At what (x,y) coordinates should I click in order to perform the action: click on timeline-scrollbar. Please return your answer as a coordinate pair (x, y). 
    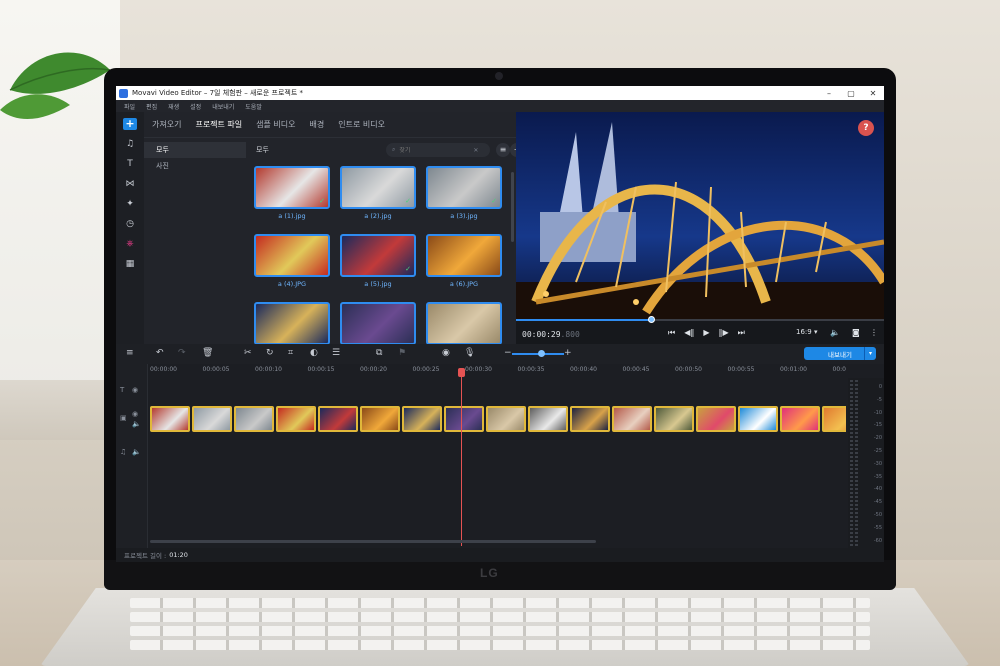
    Looking at the image, I should click on (373, 541).